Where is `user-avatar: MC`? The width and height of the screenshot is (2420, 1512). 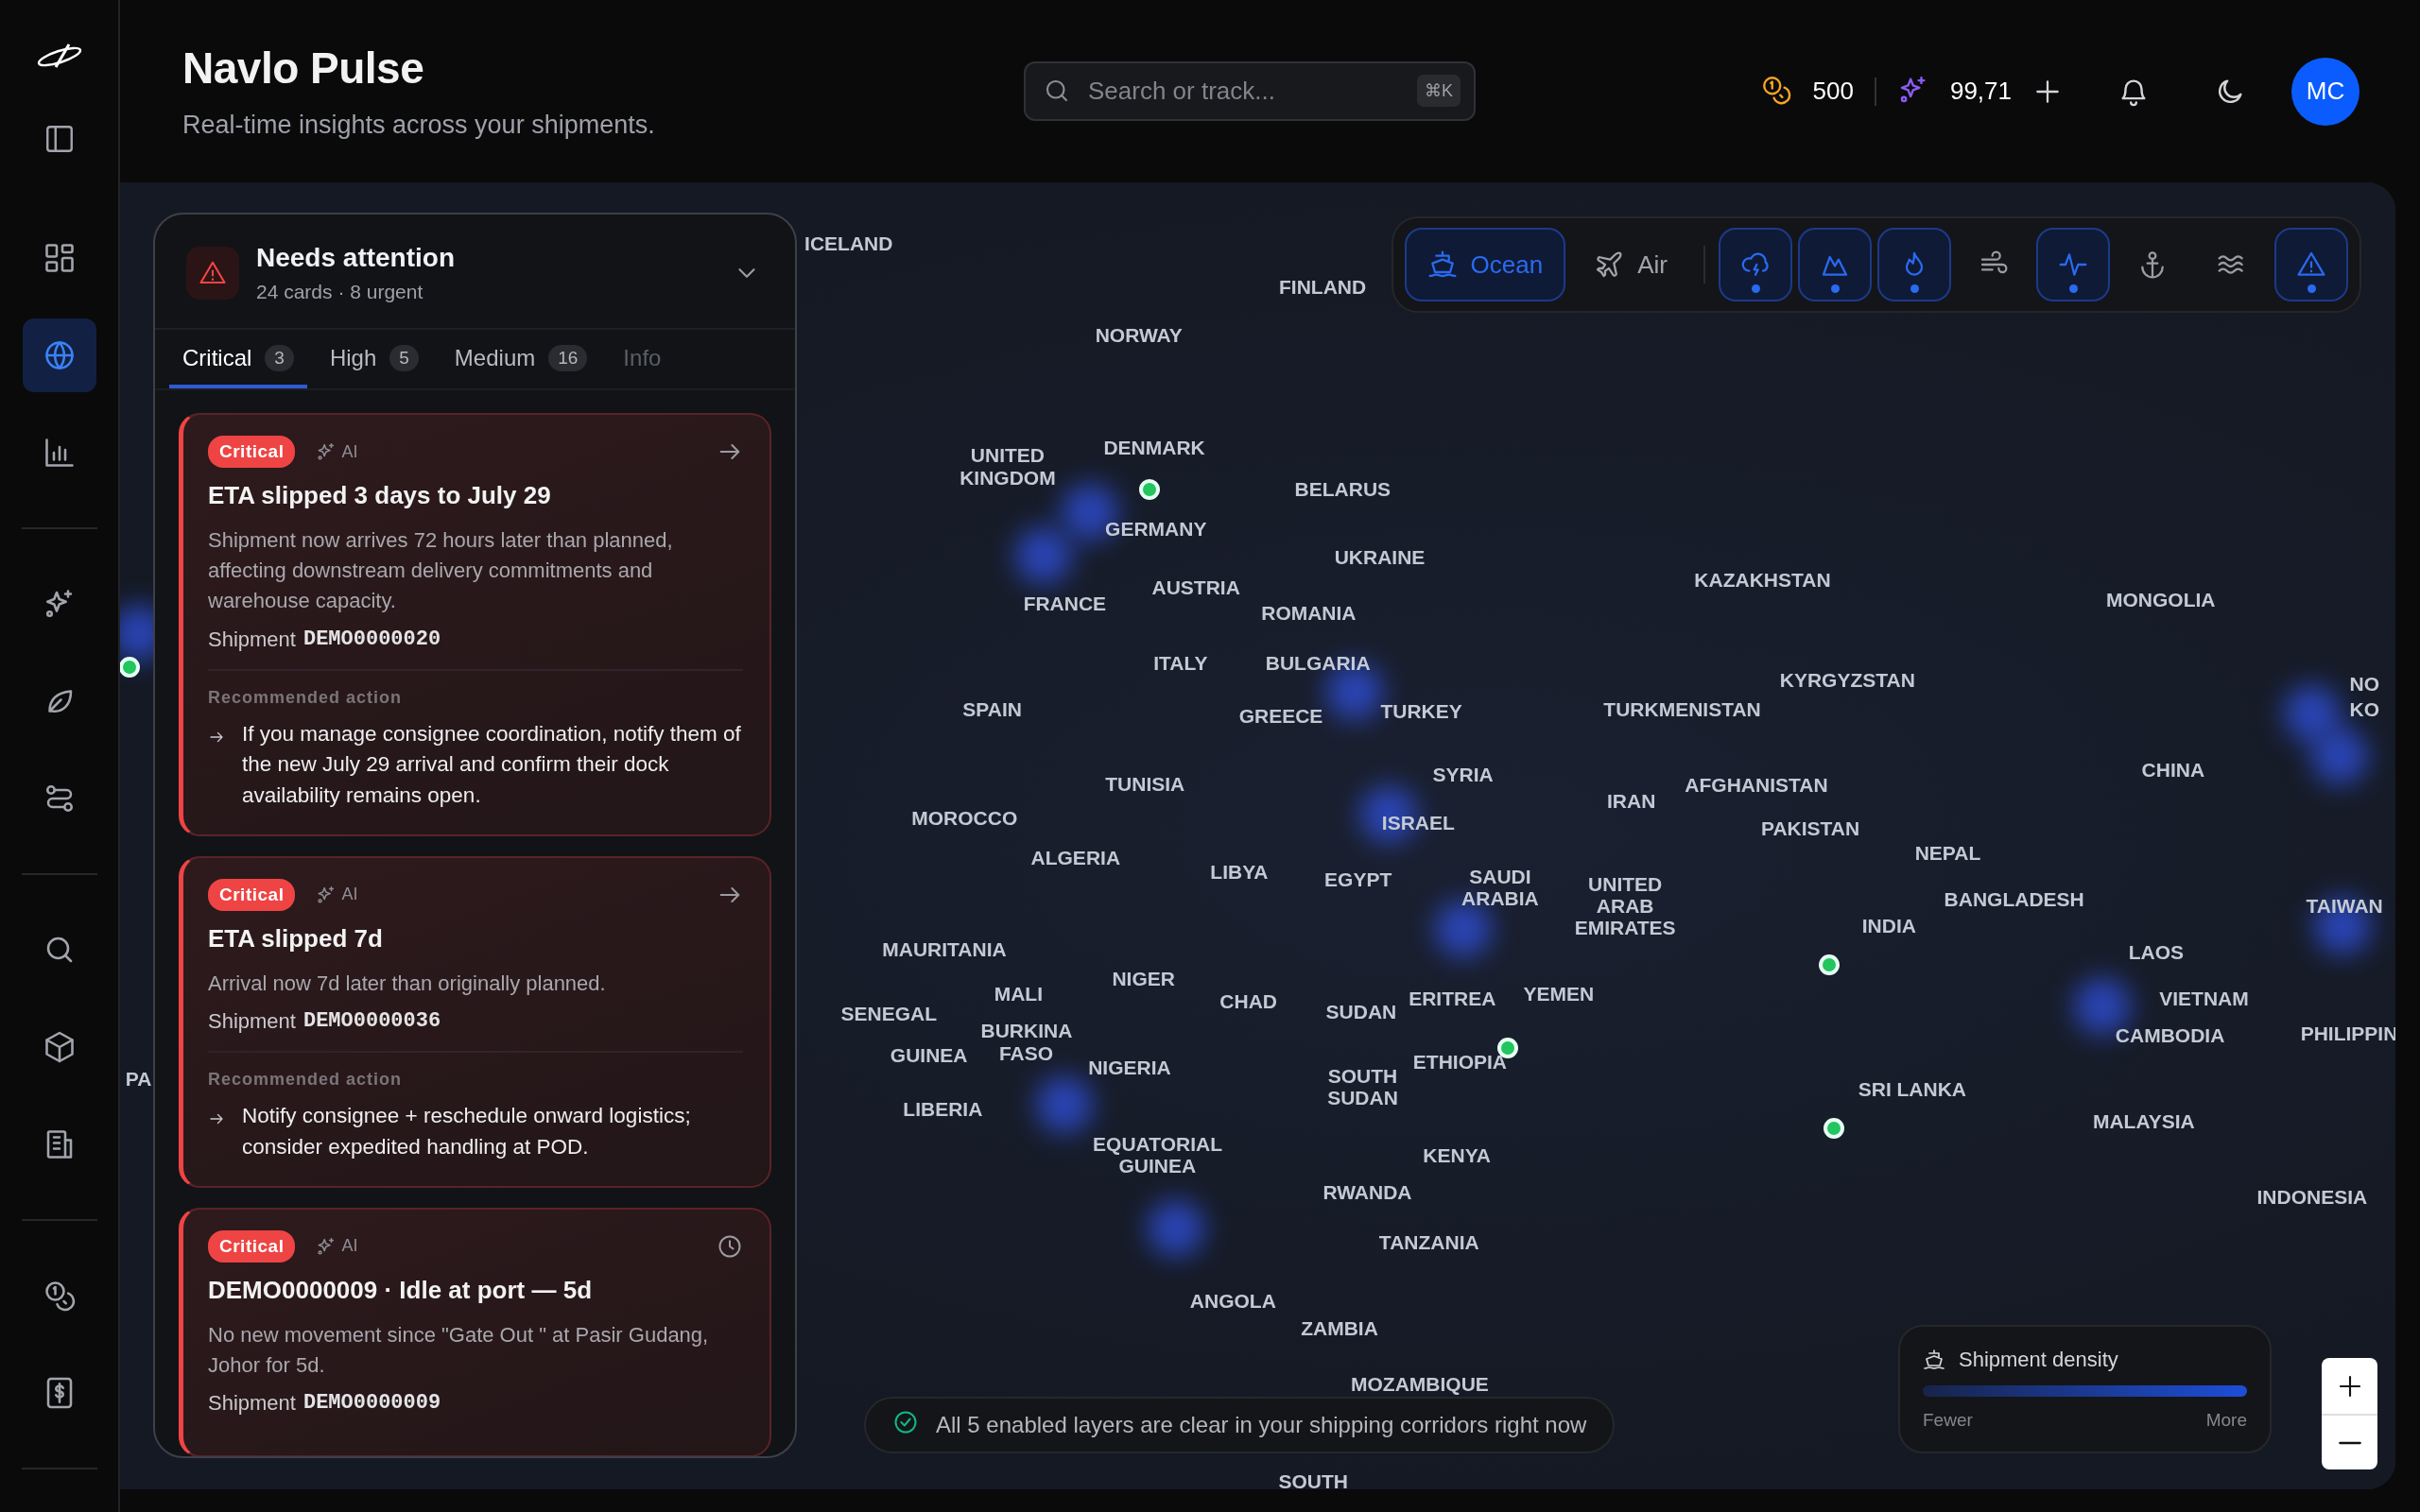
user-avatar: MC is located at coordinates (2325, 91).